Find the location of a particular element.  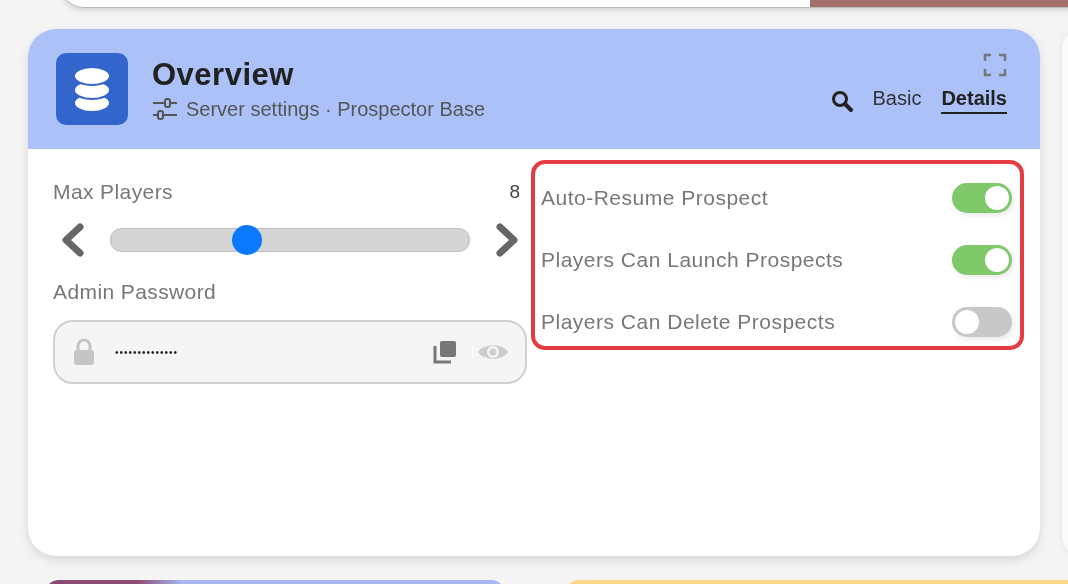

card-title: Overview is located at coordinates (223, 75).